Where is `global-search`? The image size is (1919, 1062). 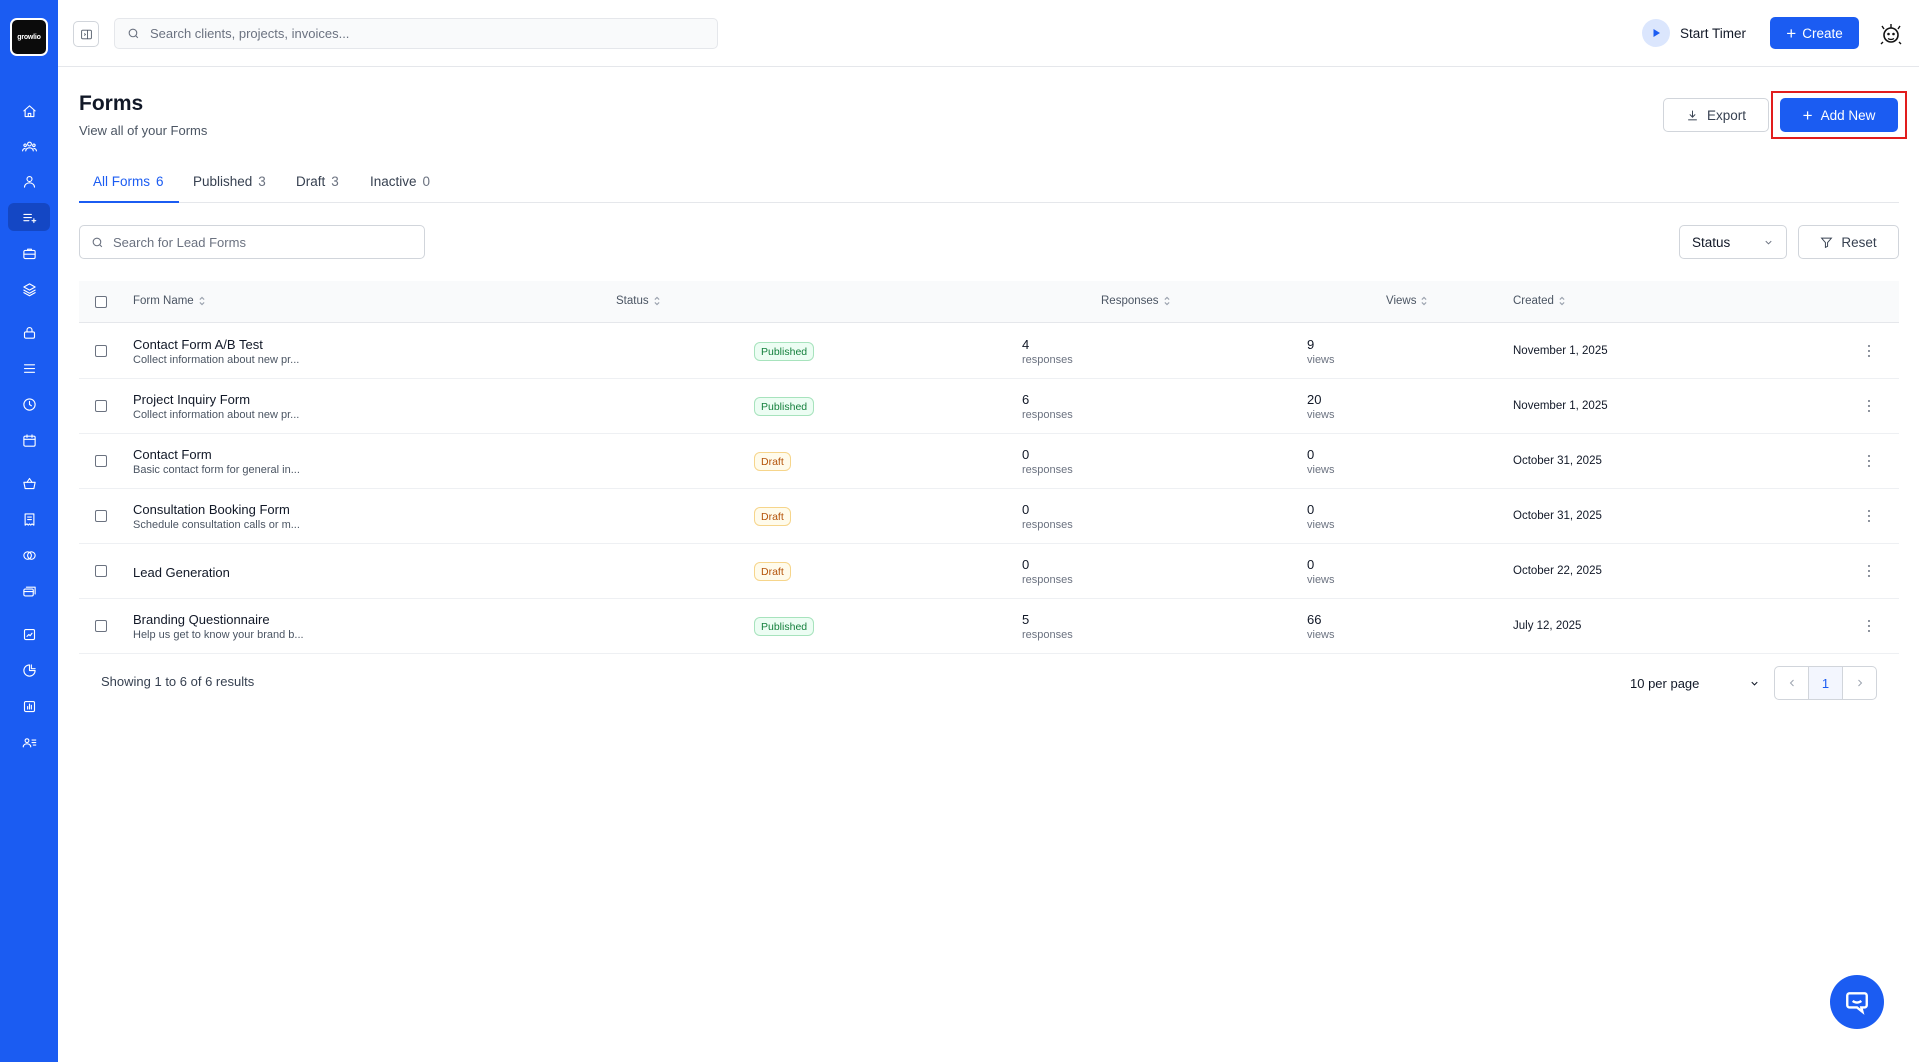
global-search is located at coordinates (416, 33).